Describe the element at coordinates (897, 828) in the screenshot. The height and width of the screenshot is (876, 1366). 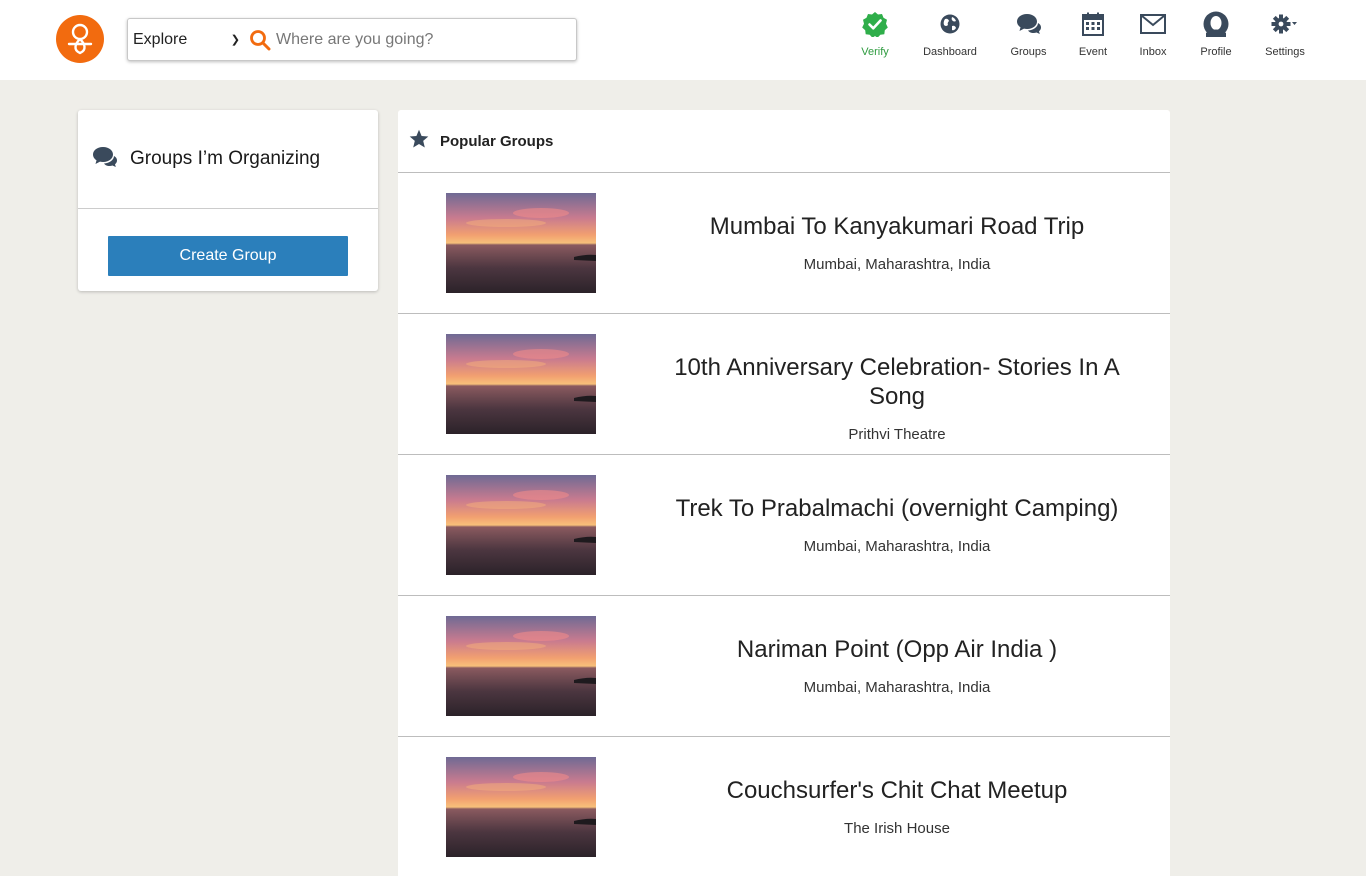
I see `group-location: The Irish House` at that location.